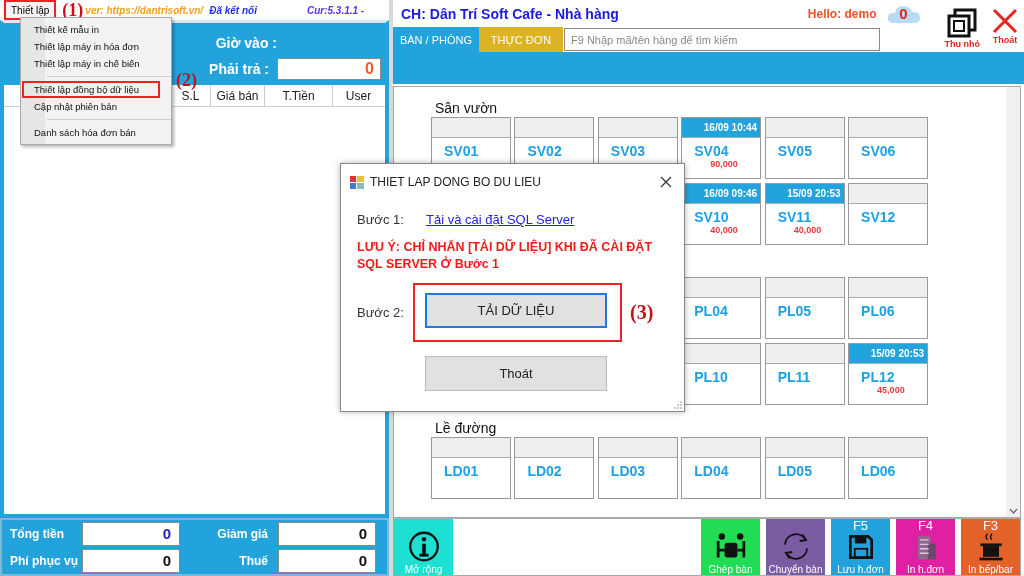 The width and height of the screenshot is (1024, 576). I want to click on table-card: LD06, so click(888, 468).